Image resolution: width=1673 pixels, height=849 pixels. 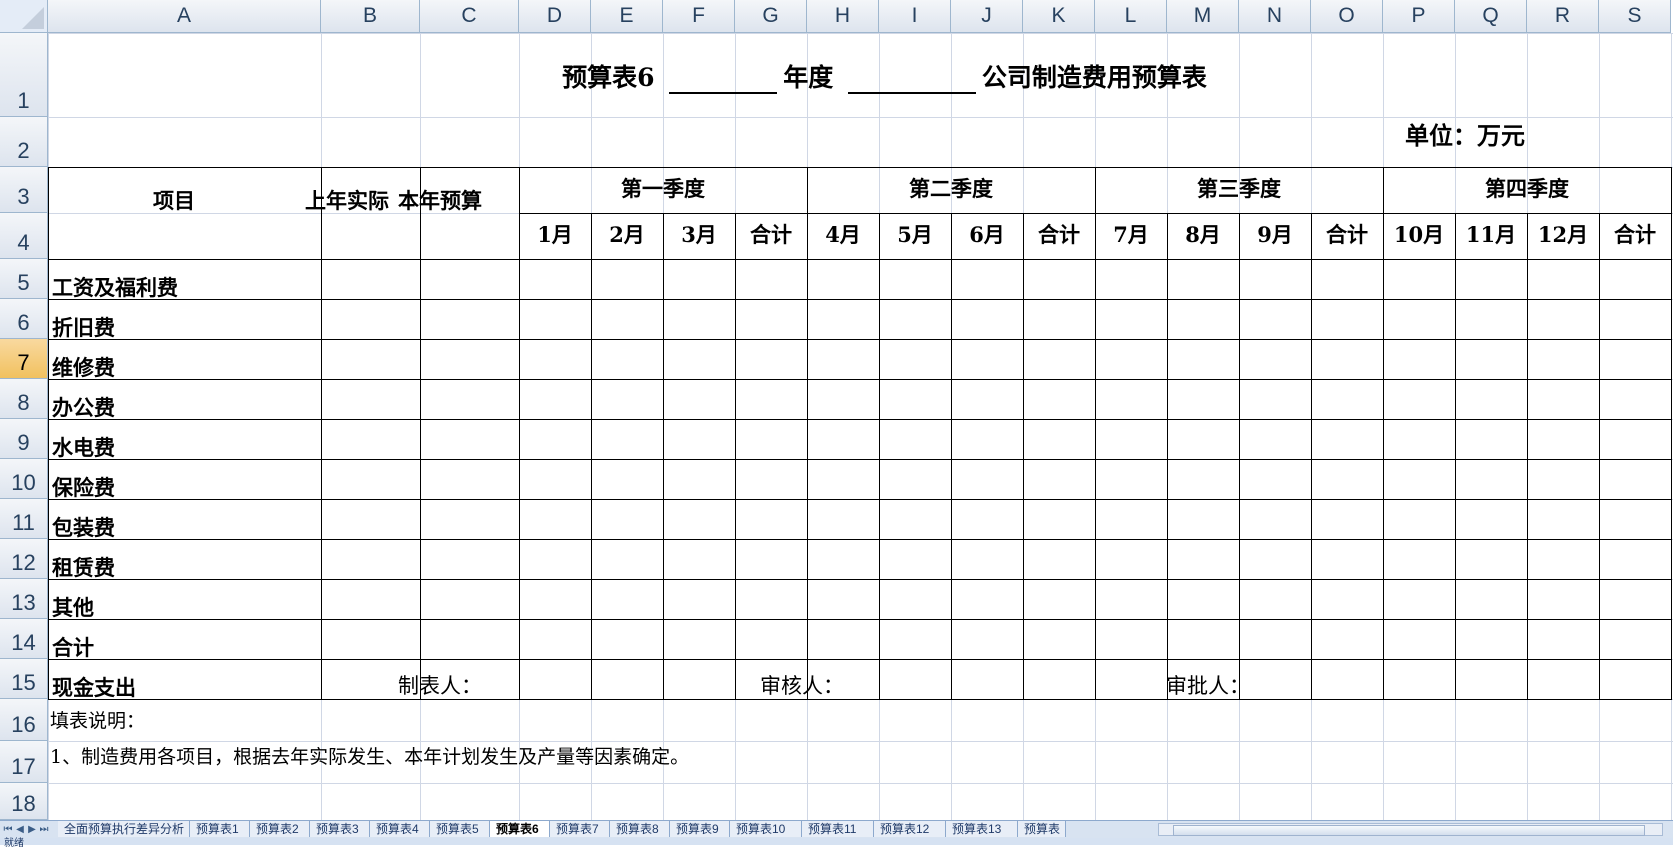 I want to click on header-this-year: 本年预算, so click(x=440, y=200).